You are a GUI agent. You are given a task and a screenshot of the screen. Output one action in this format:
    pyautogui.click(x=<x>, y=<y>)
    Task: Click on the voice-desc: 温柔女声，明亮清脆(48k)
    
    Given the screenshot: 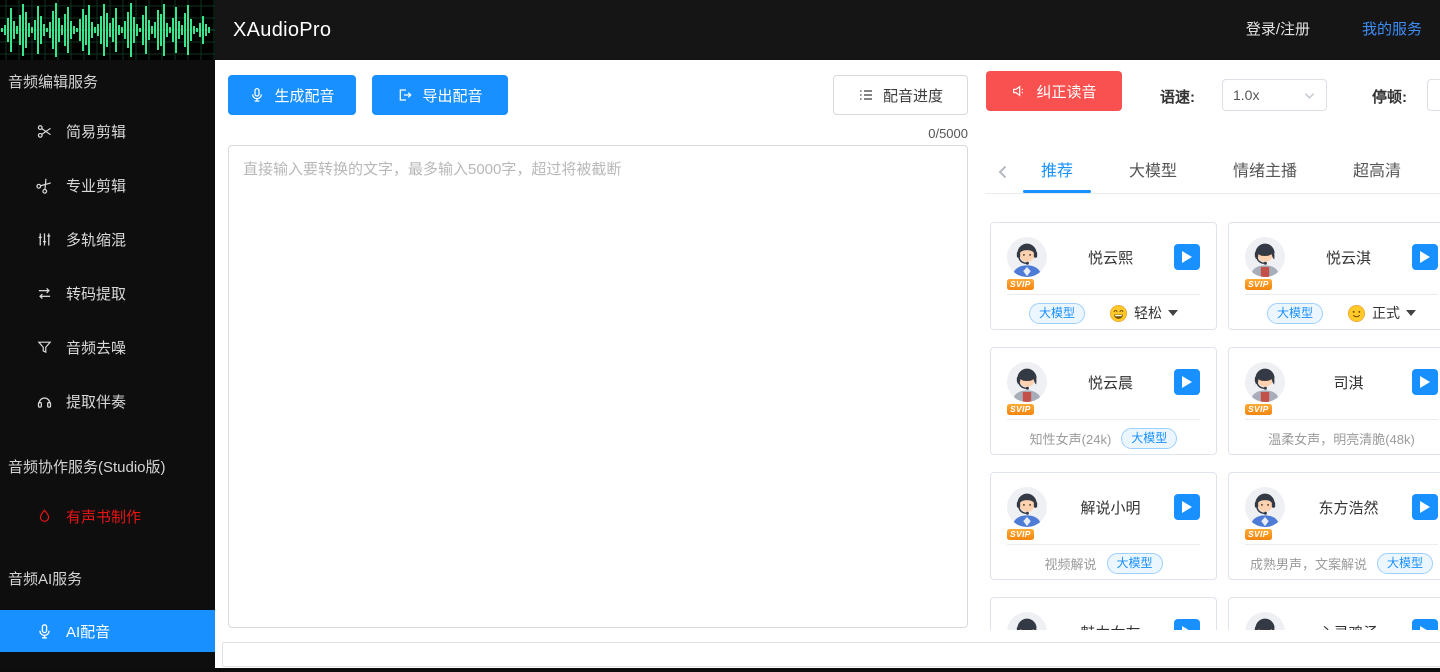 What is the action you would take?
    pyautogui.click(x=1341, y=439)
    